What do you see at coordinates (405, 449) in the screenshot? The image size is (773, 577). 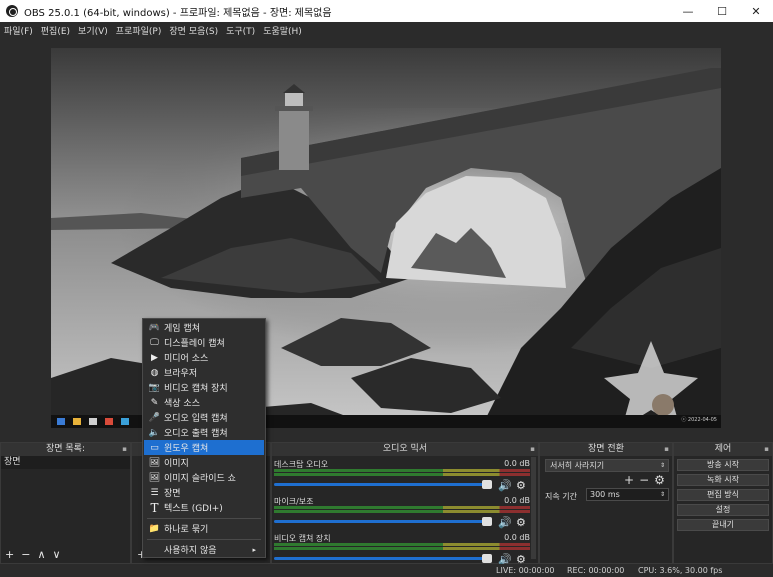 I see `audio-mixer-title: 오디오 믹서 ▪` at bounding box center [405, 449].